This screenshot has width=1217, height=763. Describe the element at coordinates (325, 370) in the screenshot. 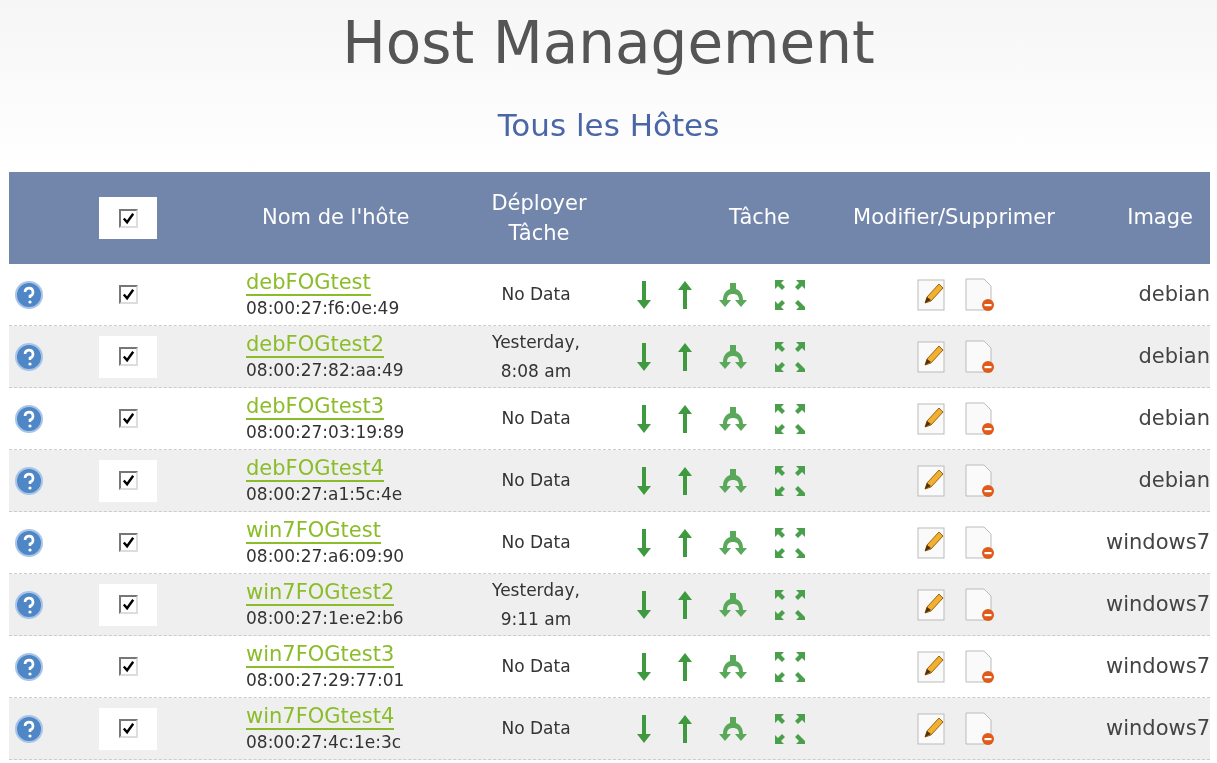

I see `mac-address: 08:00:27:82:aa:49` at that location.